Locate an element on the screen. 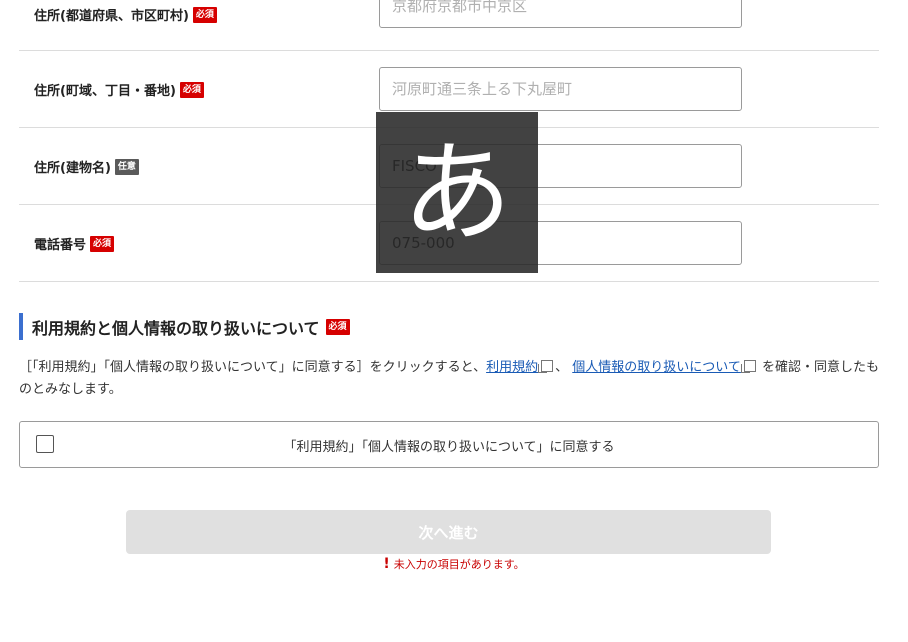 This screenshot has height=642, width=908. row-label: 電話番号 必須 is located at coordinates (74, 243).